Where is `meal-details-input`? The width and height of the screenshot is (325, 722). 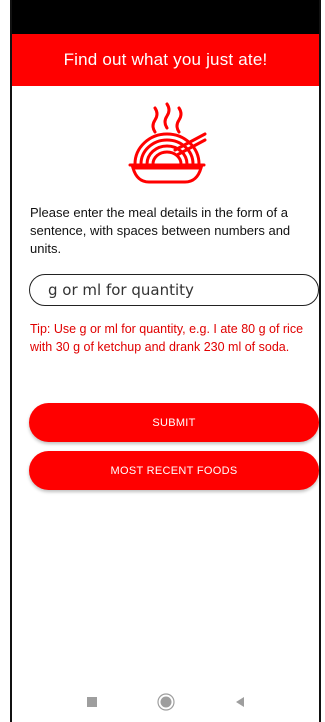 meal-details-input is located at coordinates (174, 290).